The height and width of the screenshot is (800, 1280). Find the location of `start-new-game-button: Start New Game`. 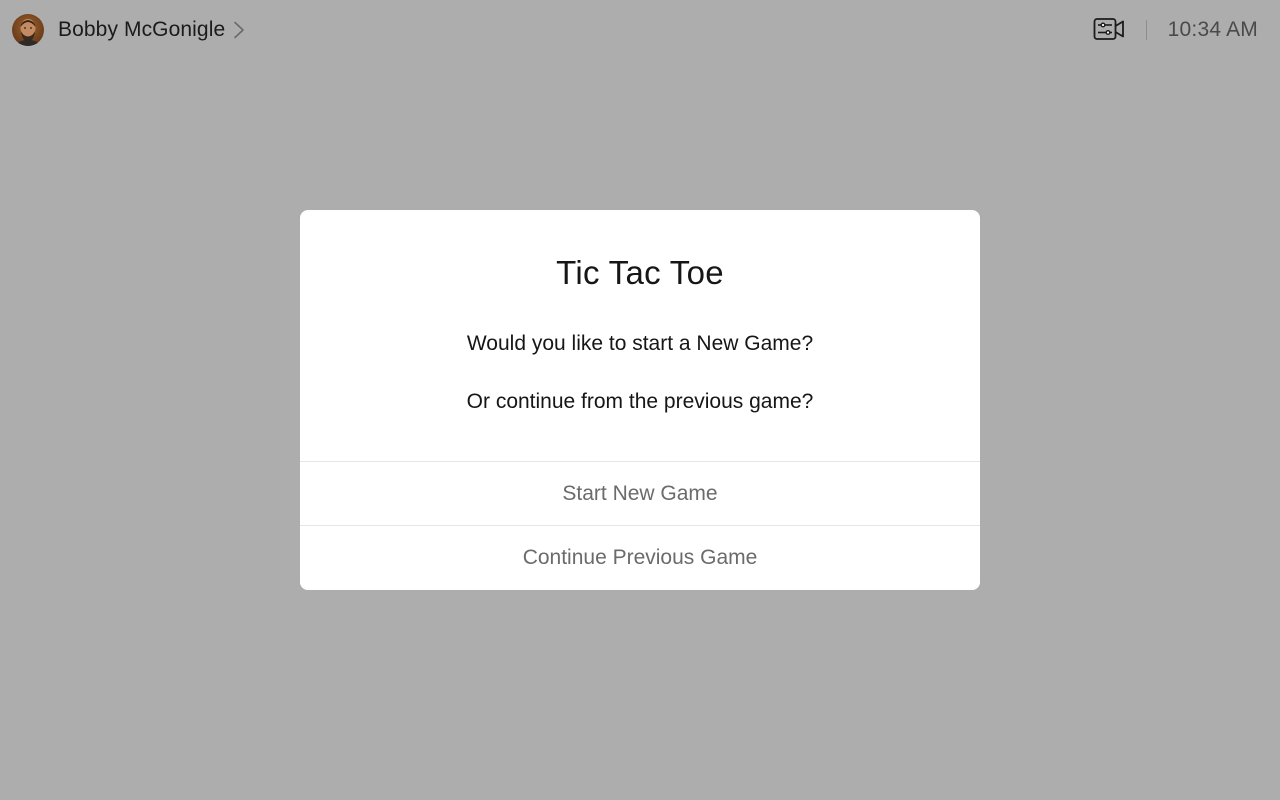

start-new-game-button: Start New Game is located at coordinates (640, 493).